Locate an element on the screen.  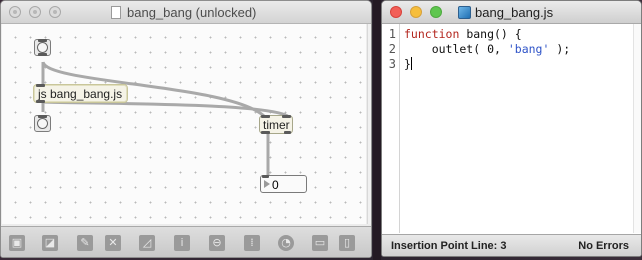
bang-button-top is located at coordinates (42, 47).